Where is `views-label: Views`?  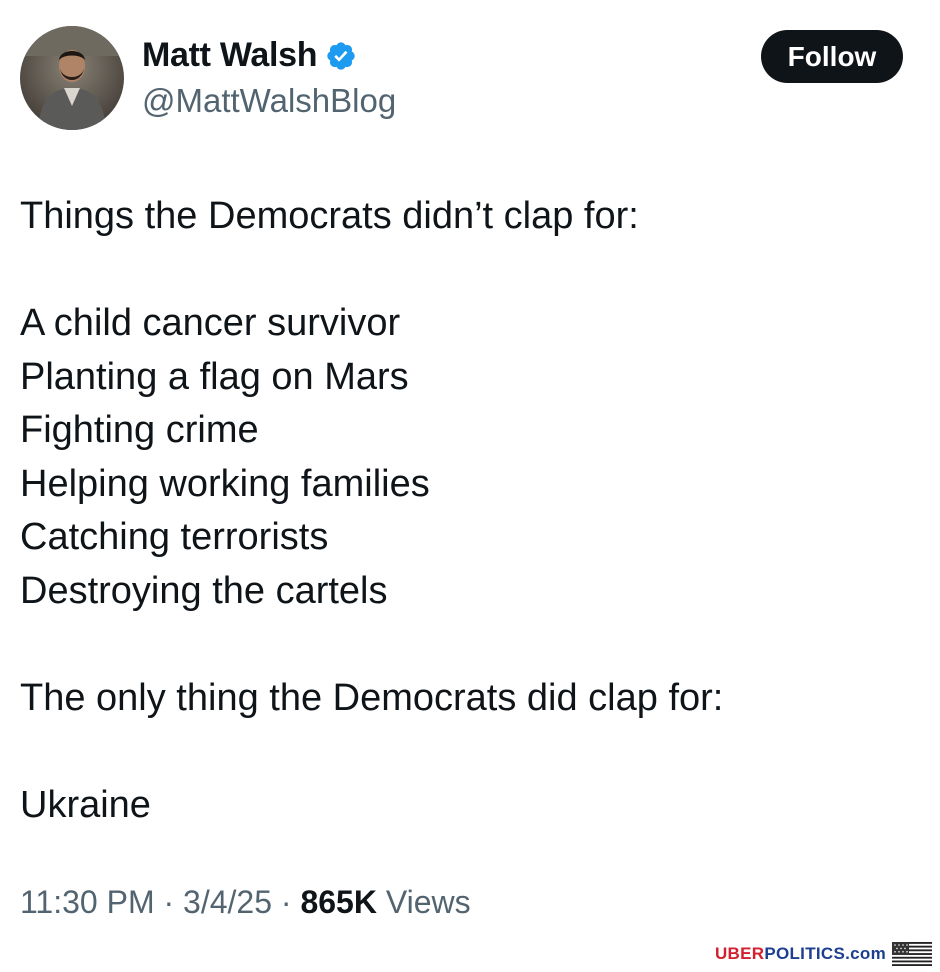 views-label: Views is located at coordinates (423, 902).